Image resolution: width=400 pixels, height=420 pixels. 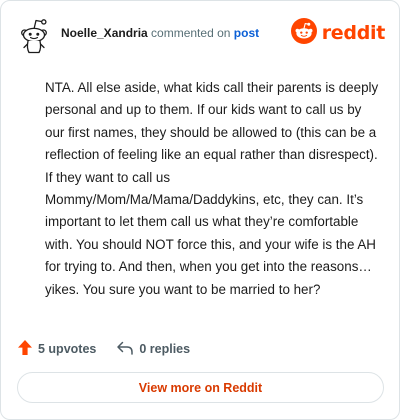 What do you see at coordinates (353, 33) in the screenshot?
I see `reddit-wordmark: reddit` at bounding box center [353, 33].